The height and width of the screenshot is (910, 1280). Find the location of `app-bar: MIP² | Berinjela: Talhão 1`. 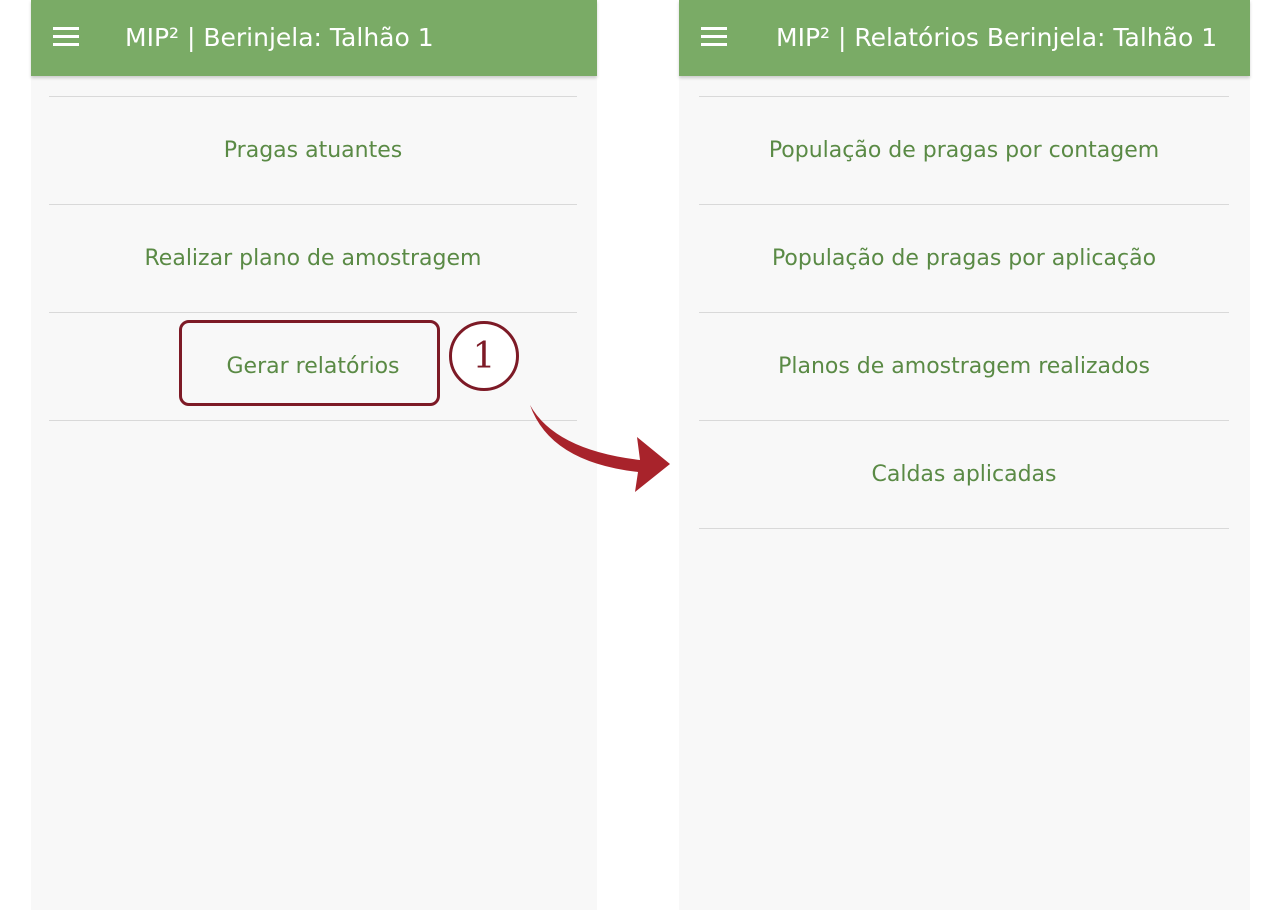

app-bar: MIP² | Berinjela: Talhão 1 is located at coordinates (314, 38).